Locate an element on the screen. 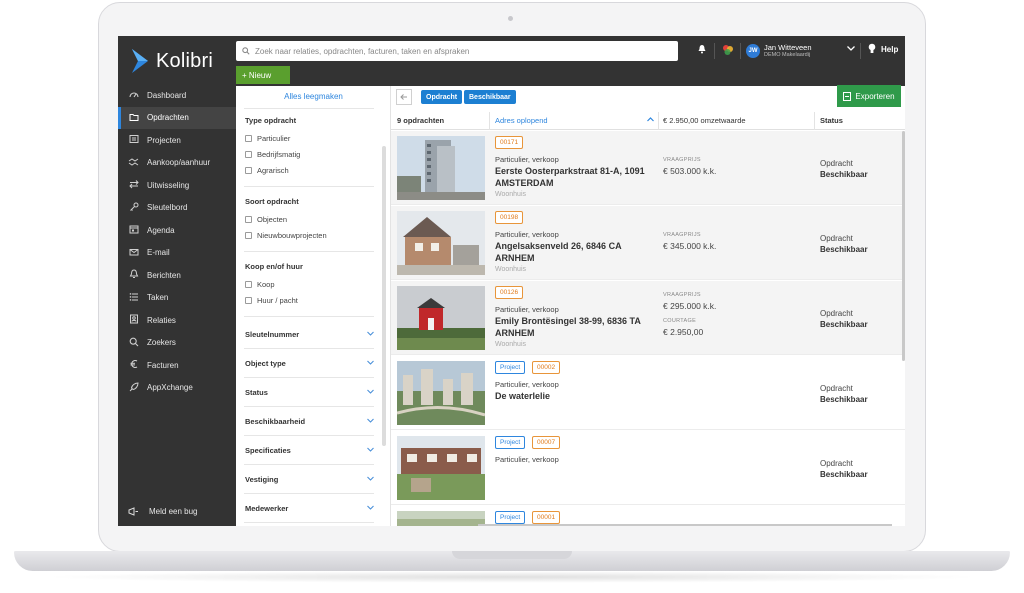 This screenshot has width=1024, height=593. filter-accordion-object-type: Object type is located at coordinates (310, 363).